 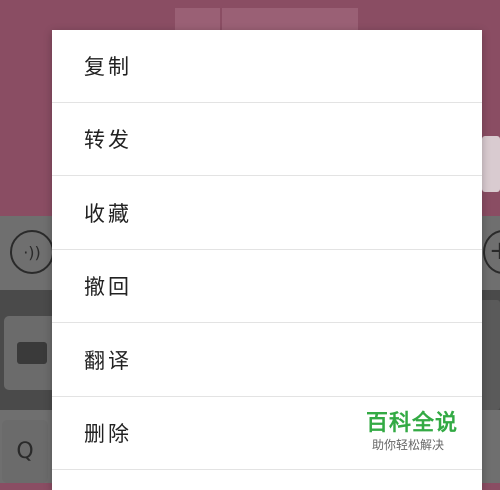 What do you see at coordinates (32, 353) in the screenshot?
I see `keyboard-icon` at bounding box center [32, 353].